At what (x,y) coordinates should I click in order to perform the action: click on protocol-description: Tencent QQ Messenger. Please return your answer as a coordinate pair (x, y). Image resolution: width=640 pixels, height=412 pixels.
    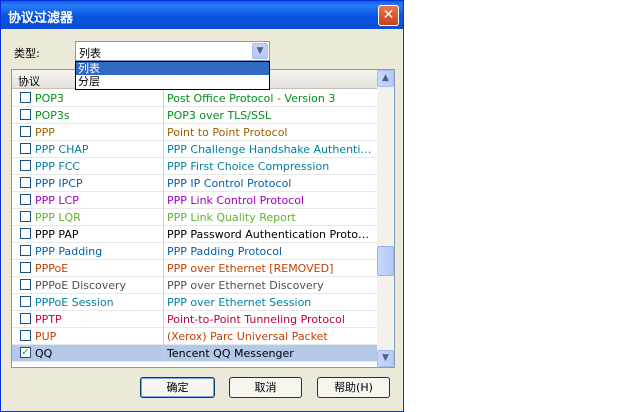
    Looking at the image, I should click on (230, 353).